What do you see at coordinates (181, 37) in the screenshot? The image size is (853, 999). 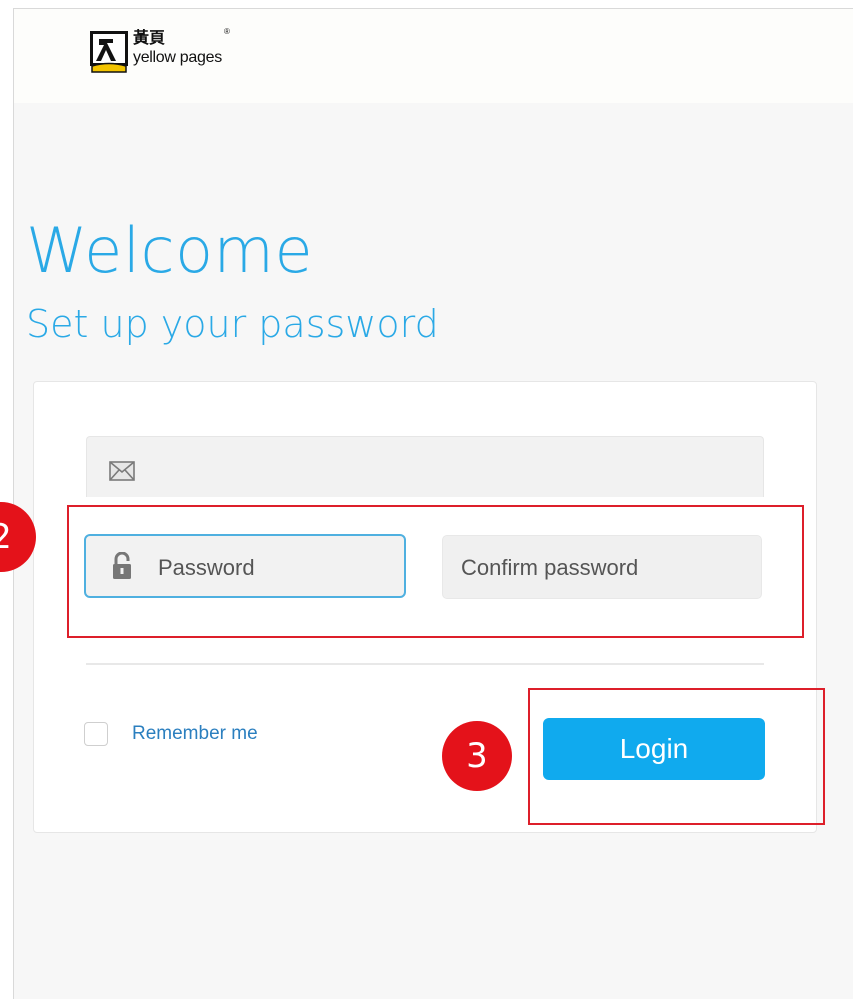 I see `logo-cjk-text: 黃頁 ®` at bounding box center [181, 37].